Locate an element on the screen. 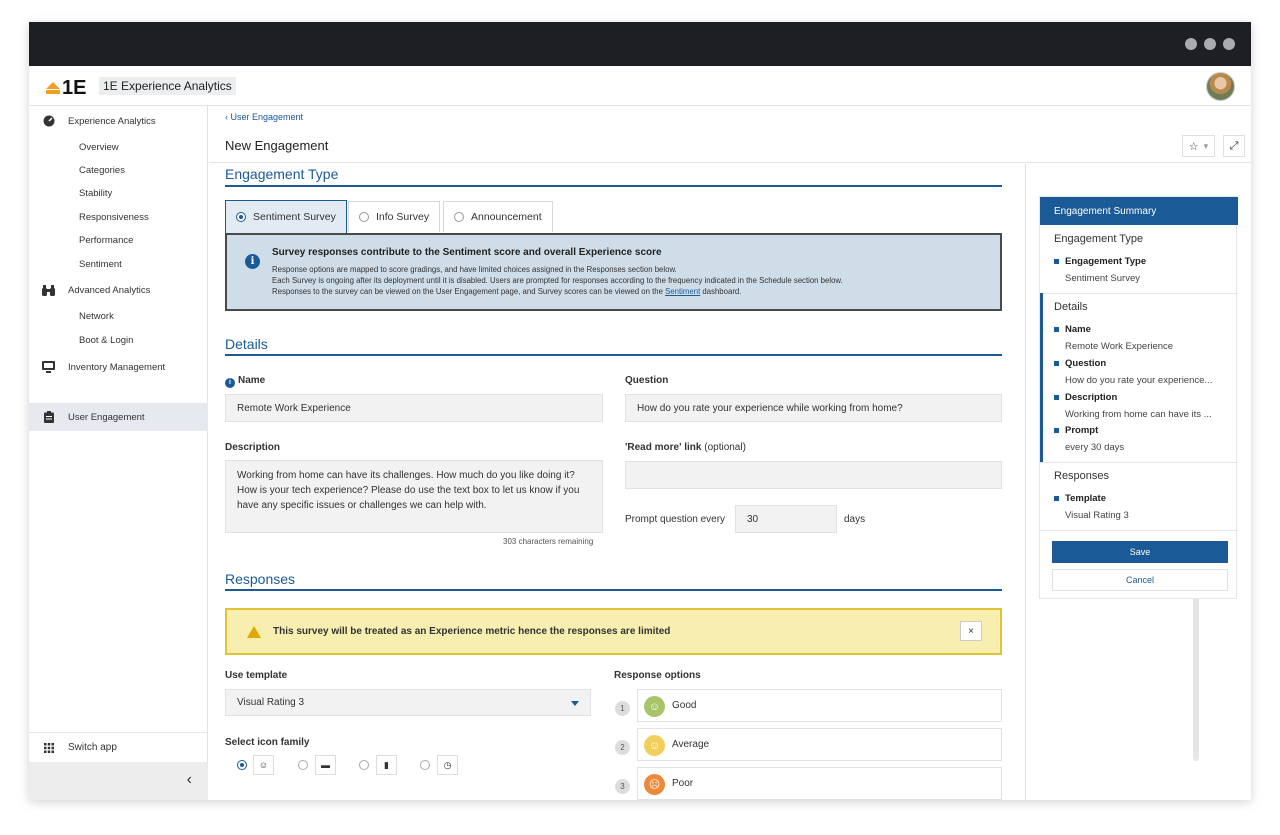  sidebar-group-advanced-analytics: Advanced Analytics is located at coordinates (118, 290).